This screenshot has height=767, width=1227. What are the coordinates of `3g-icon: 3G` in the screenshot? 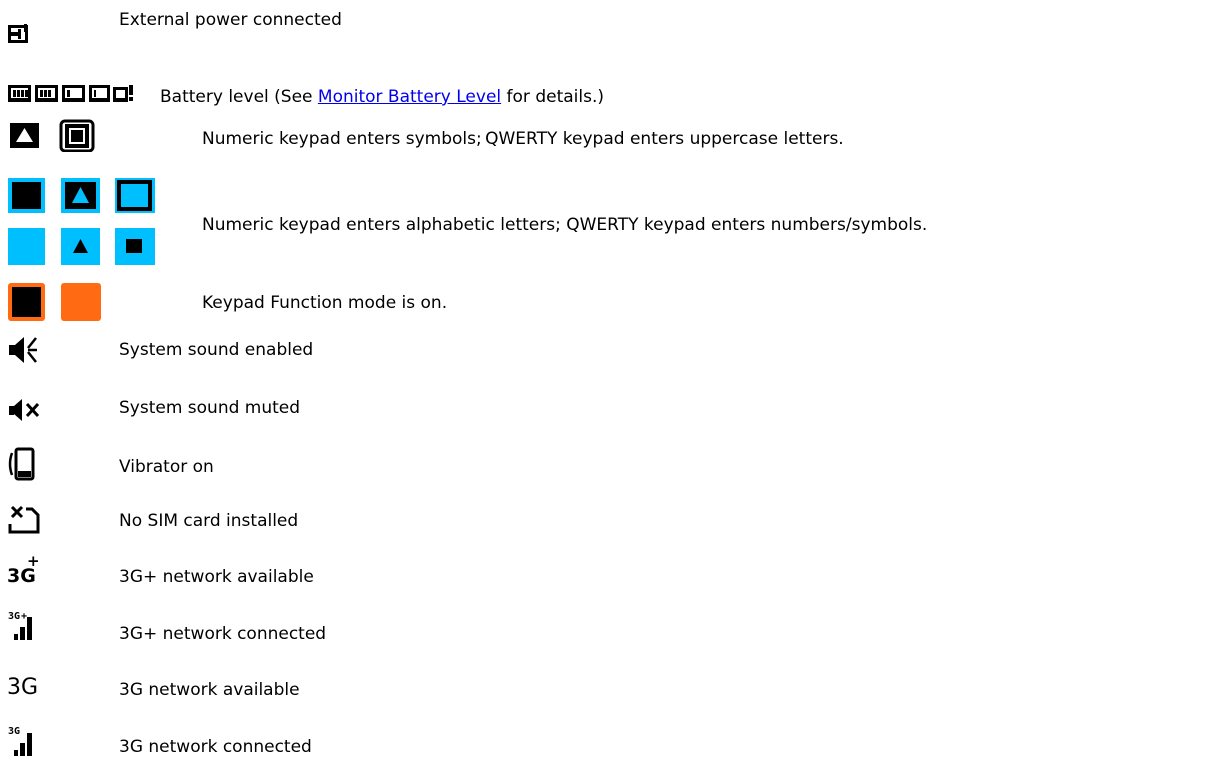 It's located at (24, 684).